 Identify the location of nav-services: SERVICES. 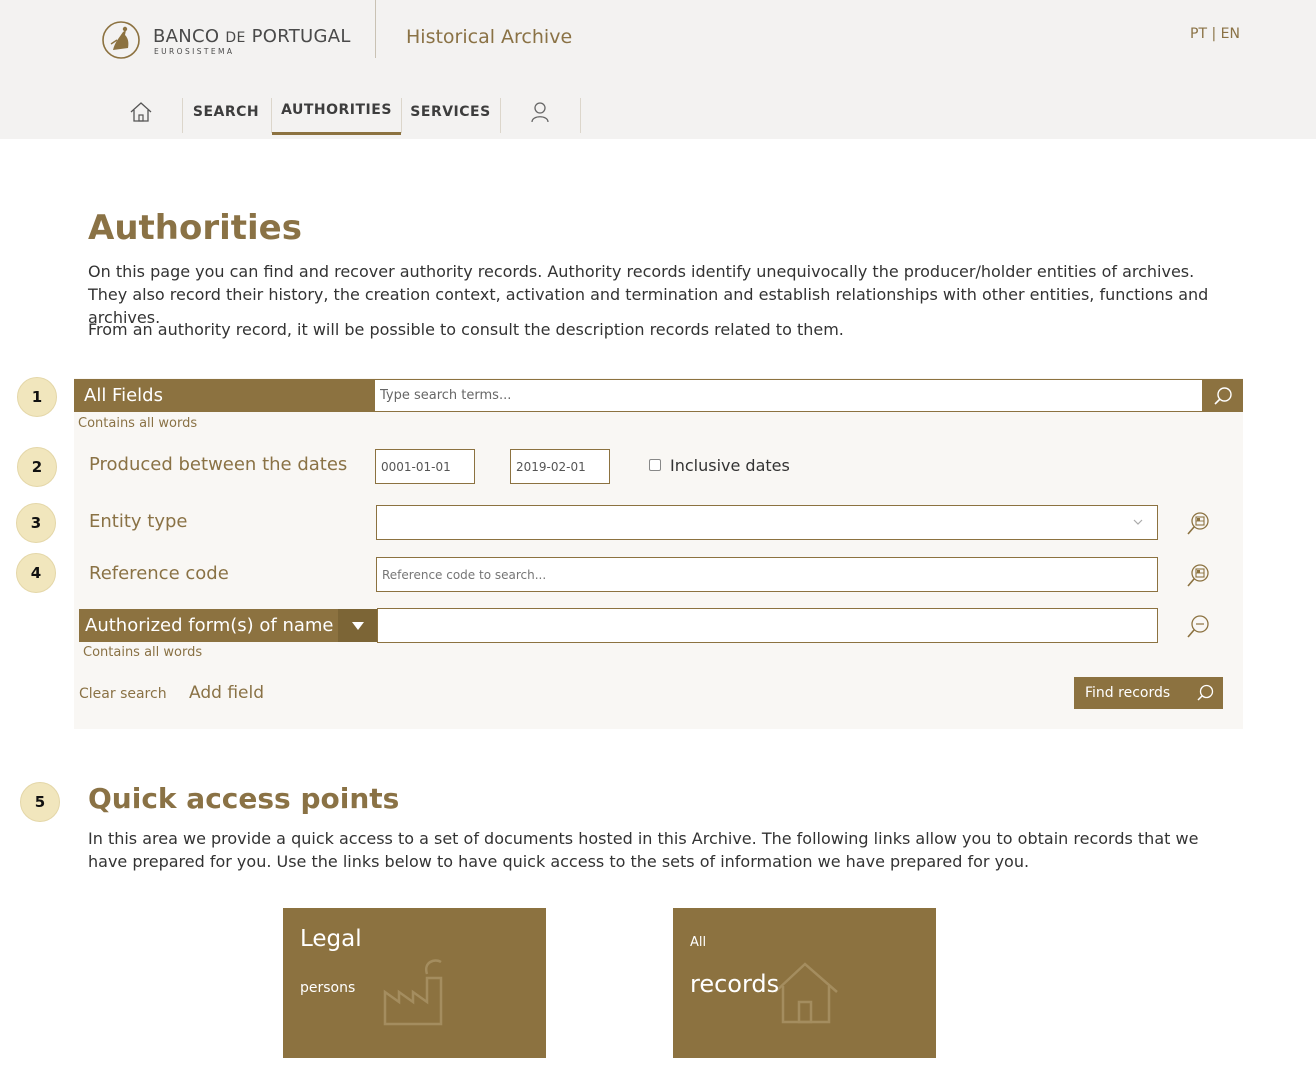
(450, 111).